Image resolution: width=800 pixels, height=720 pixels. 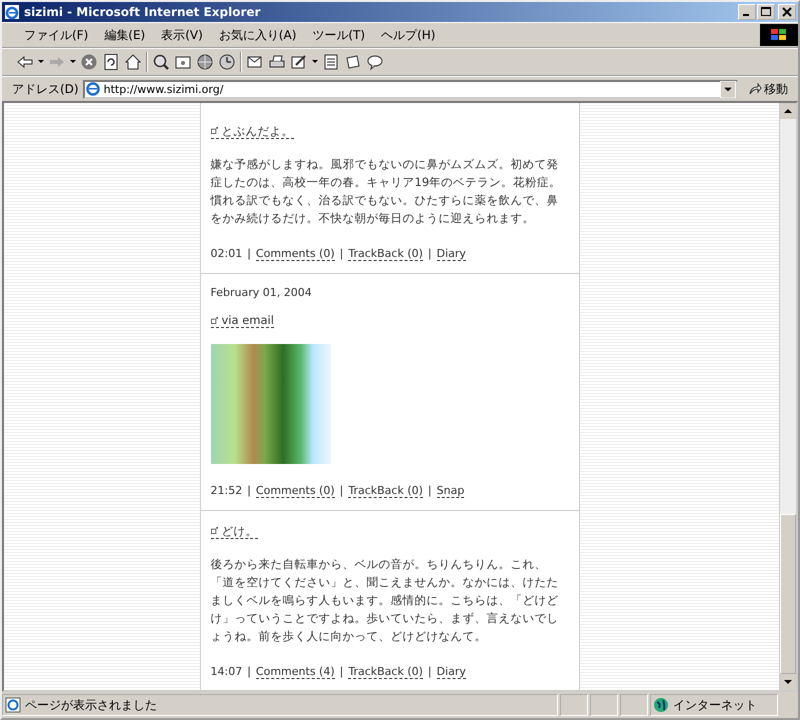 I want to click on post-title-link: via email, so click(x=242, y=320).